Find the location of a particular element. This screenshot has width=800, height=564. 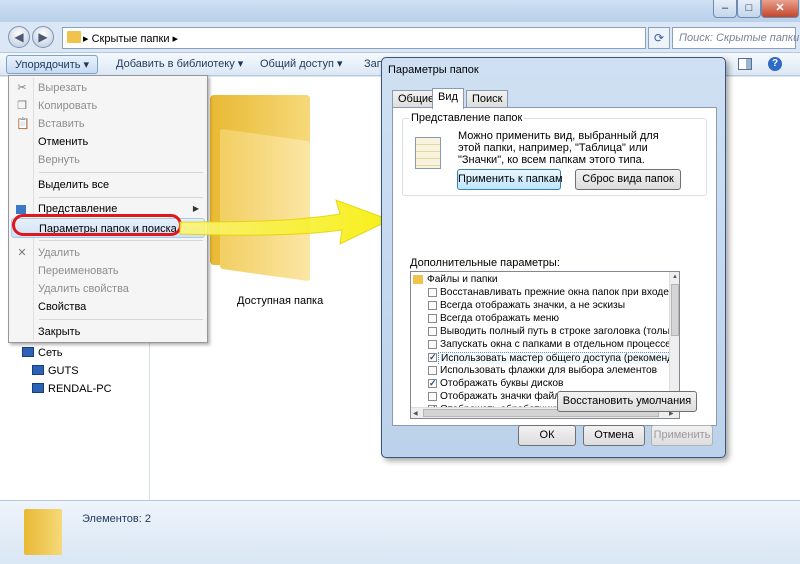

option-label: Отображать буквы дисков is located at coordinates (502, 383).